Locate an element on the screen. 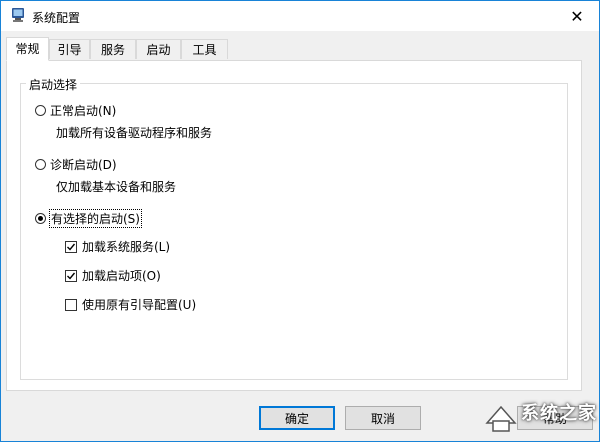 This screenshot has width=600, height=443. close-button: ✕ is located at coordinates (577, 16).